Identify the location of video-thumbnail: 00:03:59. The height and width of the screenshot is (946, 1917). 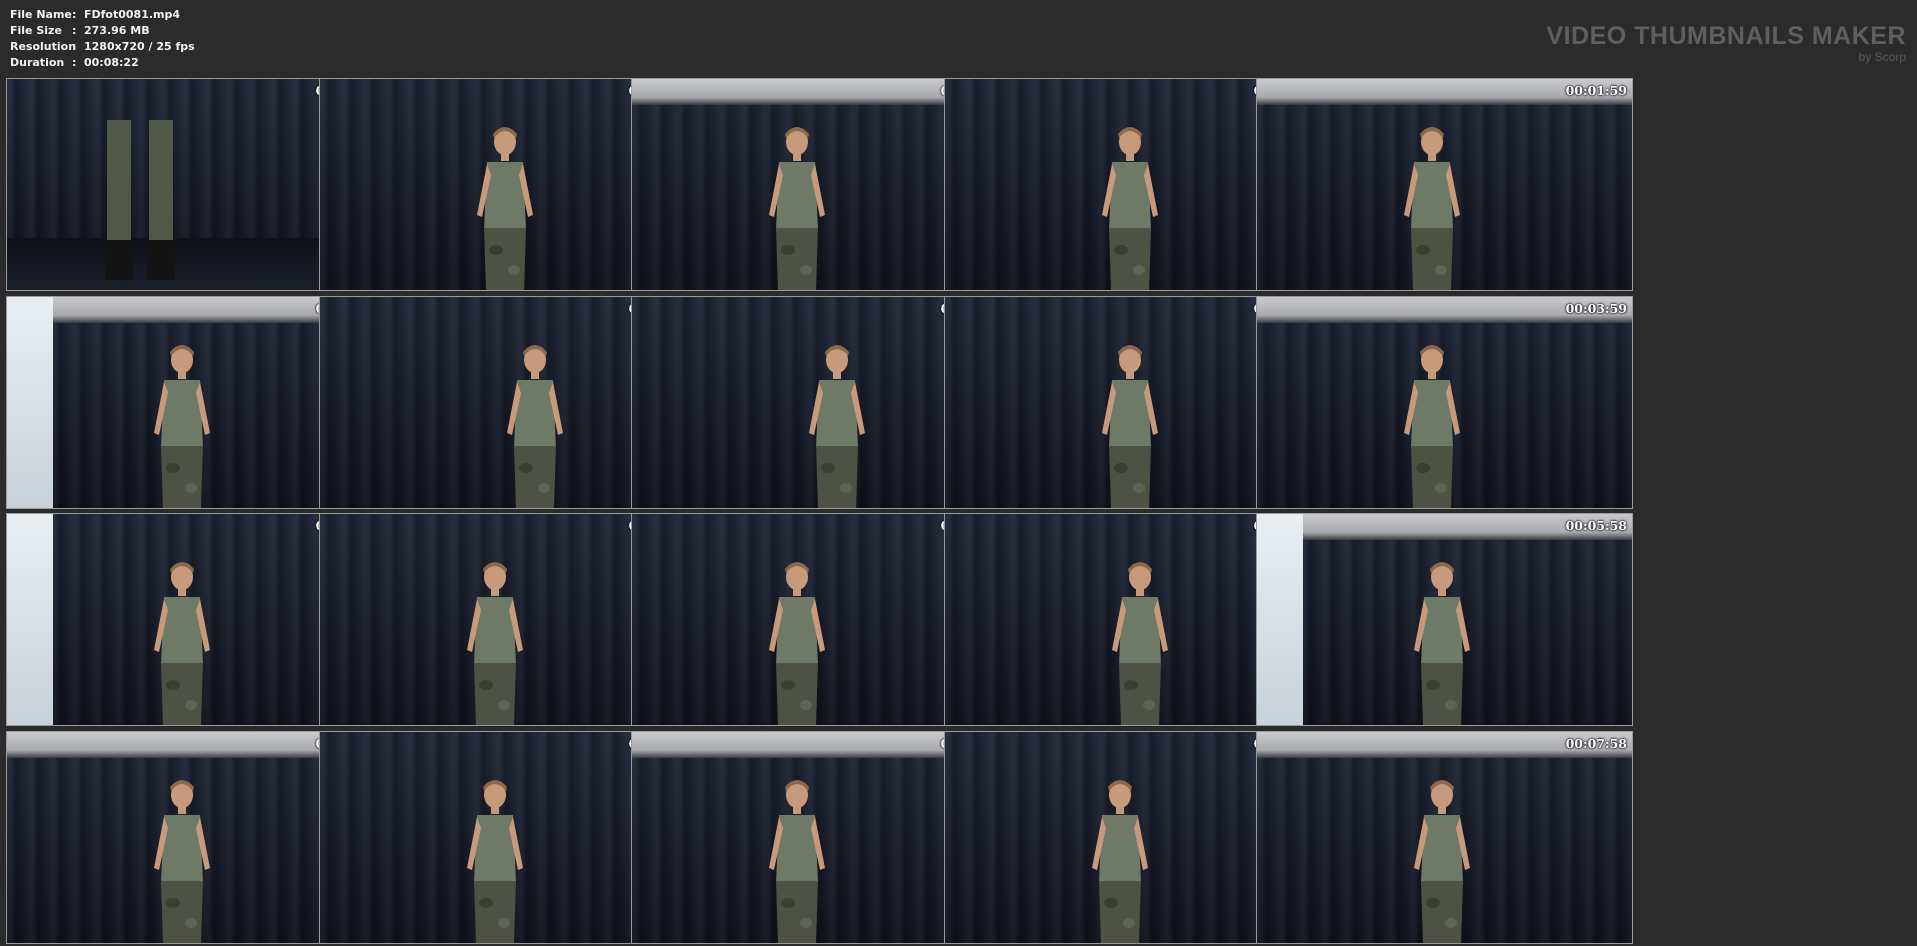
(1444, 402).